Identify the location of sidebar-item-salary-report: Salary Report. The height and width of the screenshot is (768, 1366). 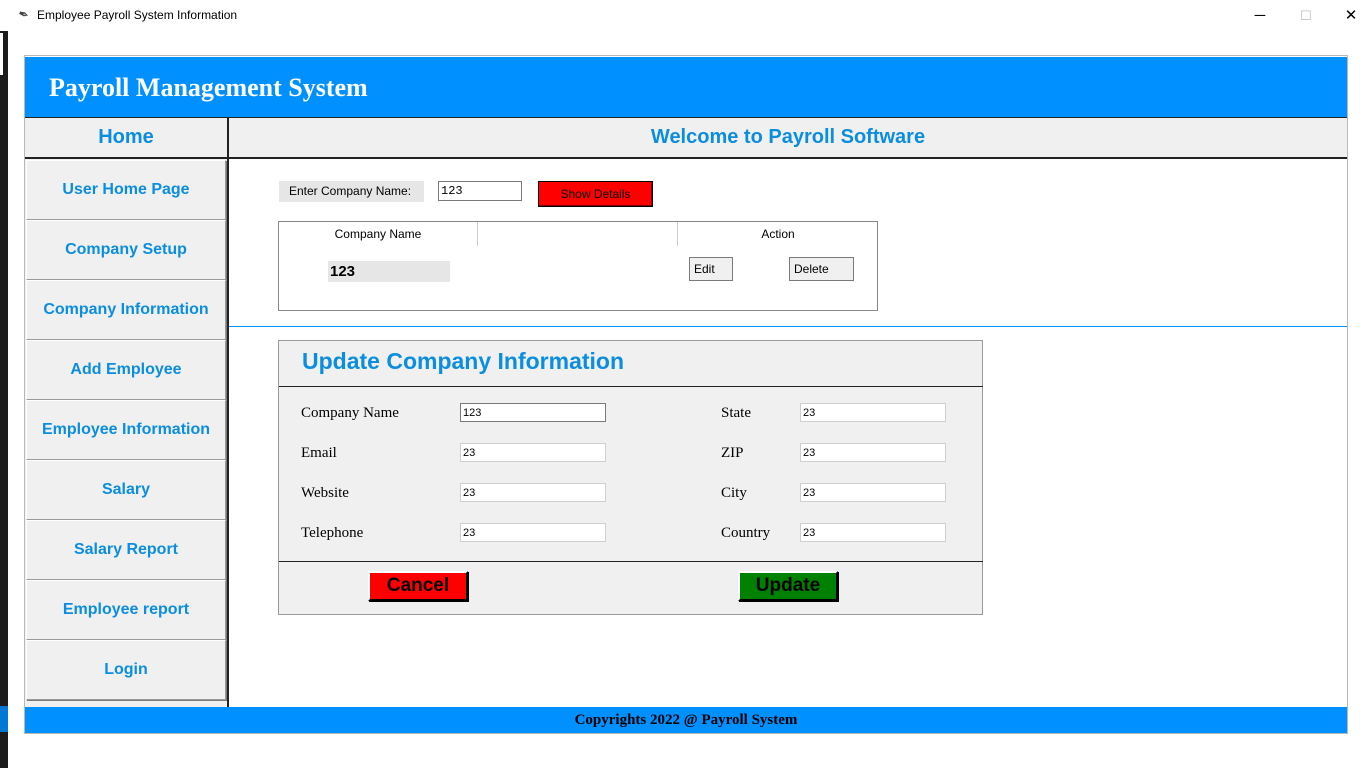
(126, 550).